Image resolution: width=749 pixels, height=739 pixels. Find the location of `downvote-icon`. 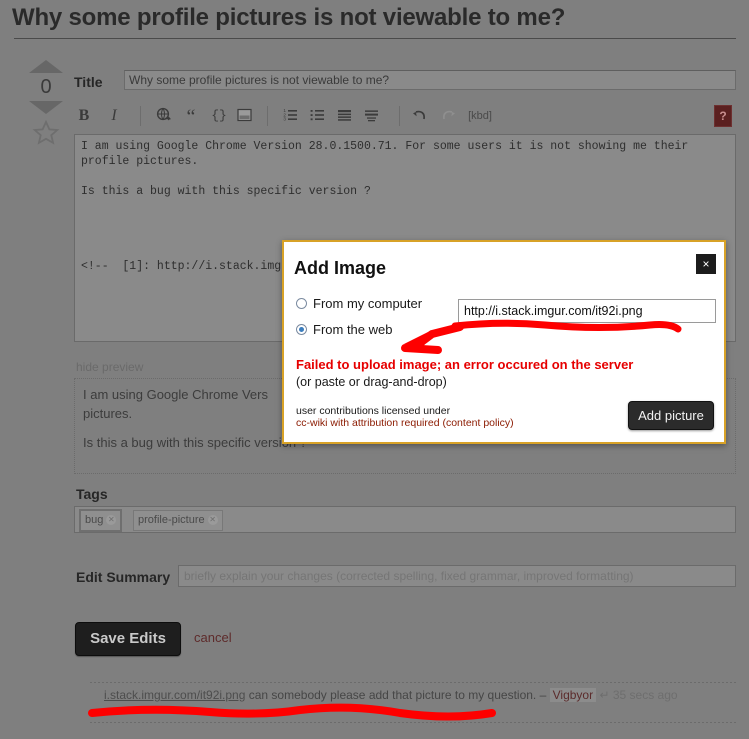

downvote-icon is located at coordinates (46, 107).